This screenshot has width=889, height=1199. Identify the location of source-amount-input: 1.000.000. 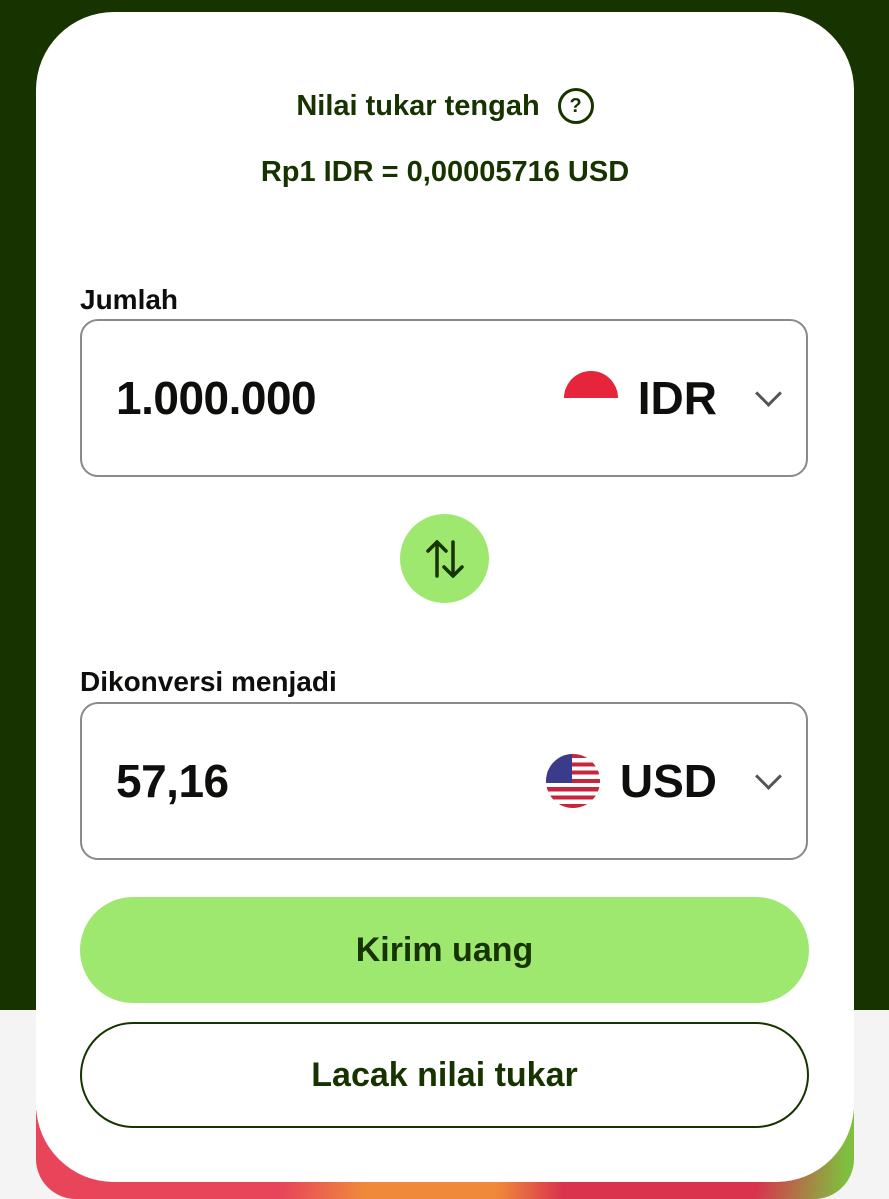
(216, 398).